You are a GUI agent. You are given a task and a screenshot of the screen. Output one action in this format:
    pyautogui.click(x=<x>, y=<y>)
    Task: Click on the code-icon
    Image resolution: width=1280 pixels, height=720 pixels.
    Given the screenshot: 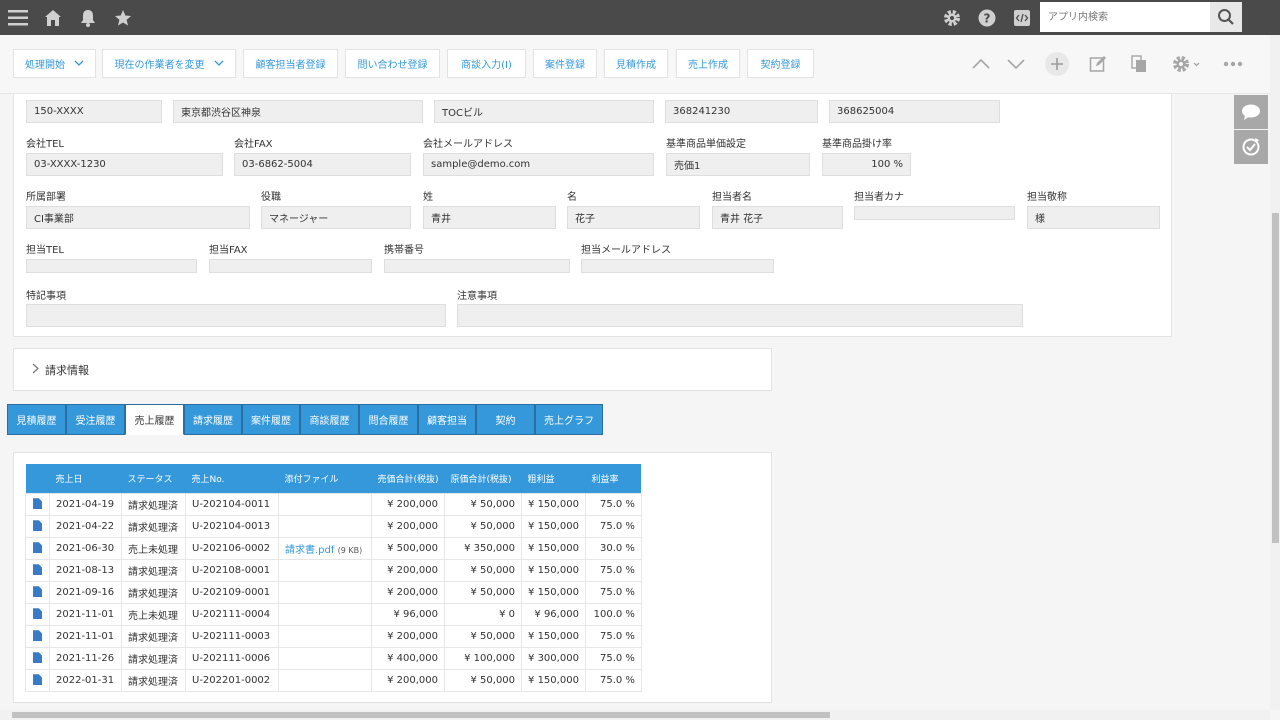 What is the action you would take?
    pyautogui.click(x=1022, y=18)
    